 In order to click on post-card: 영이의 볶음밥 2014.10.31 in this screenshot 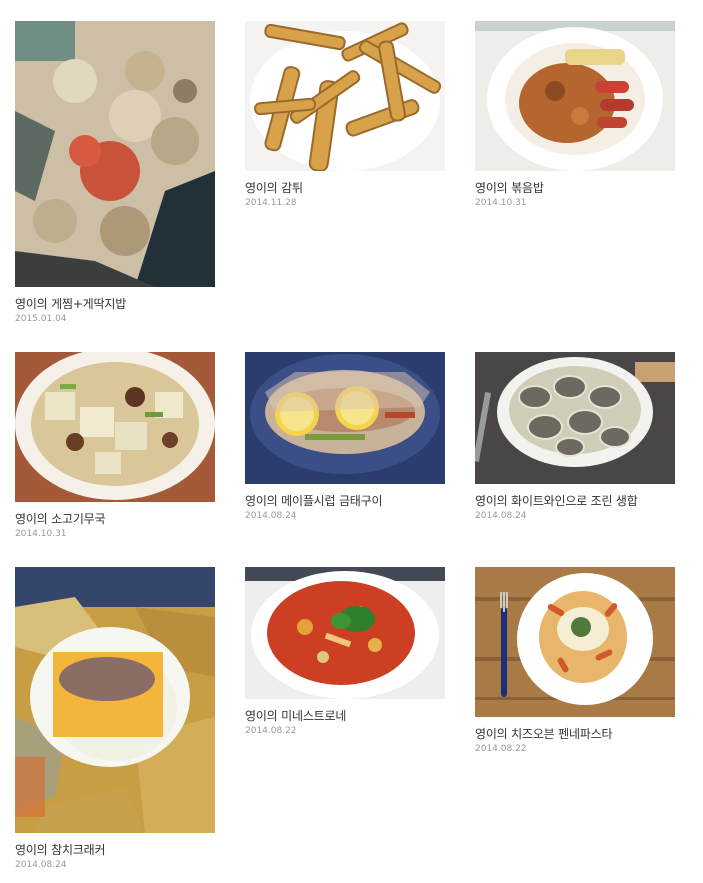, I will do `click(575, 115)`.